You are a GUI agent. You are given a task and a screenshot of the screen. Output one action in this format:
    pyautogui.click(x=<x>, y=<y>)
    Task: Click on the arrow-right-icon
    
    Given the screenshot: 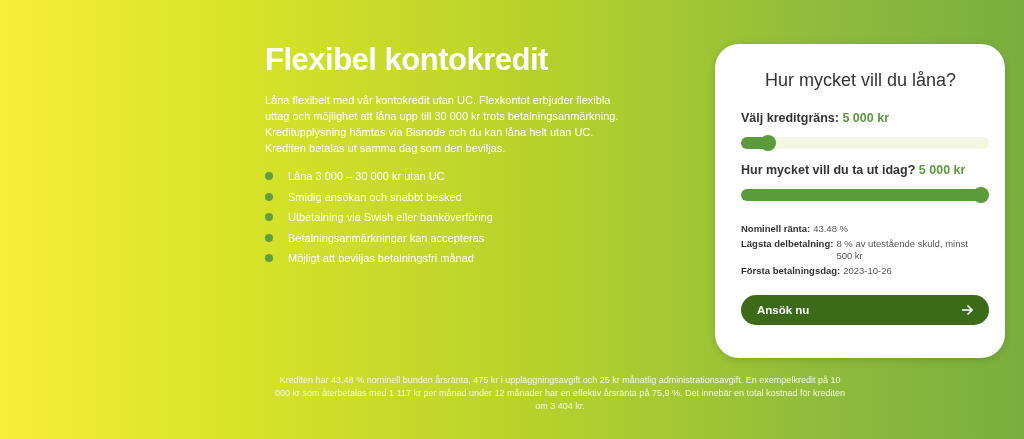 What is the action you would take?
    pyautogui.click(x=967, y=310)
    